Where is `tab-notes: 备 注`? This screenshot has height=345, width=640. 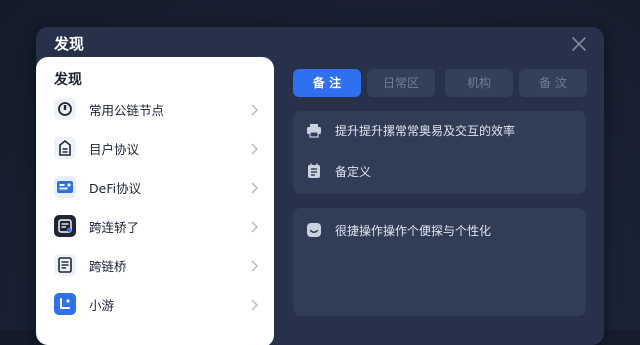 tab-notes: 备 注 is located at coordinates (327, 83).